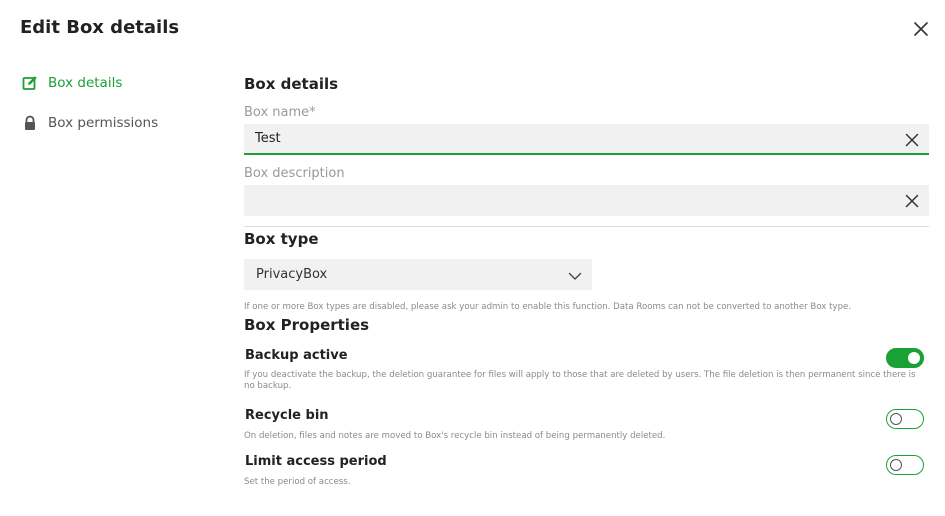  Describe the element at coordinates (294, 173) in the screenshot. I see `box-description-label: Box description` at that location.